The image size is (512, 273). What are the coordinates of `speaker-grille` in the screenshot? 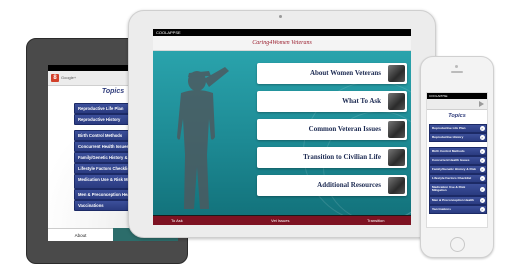 It's located at (457, 72).